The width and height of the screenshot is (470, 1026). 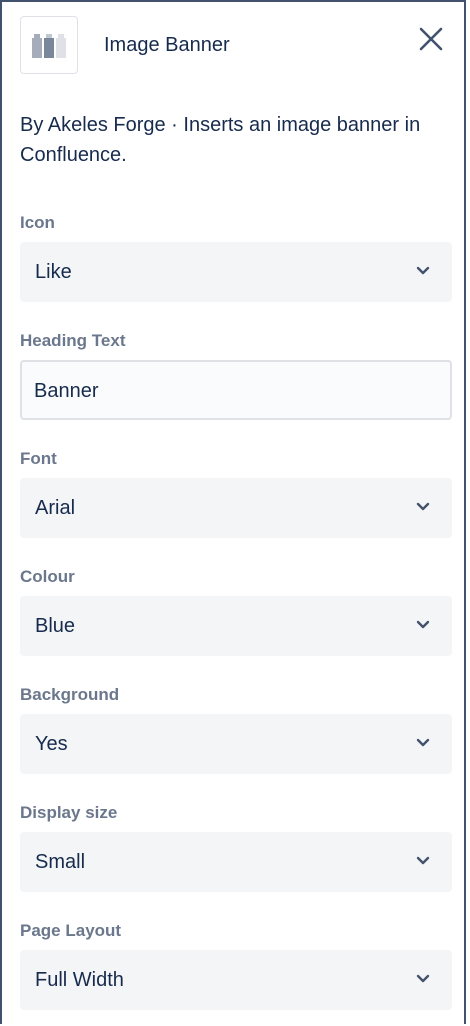 What do you see at coordinates (236, 862) in the screenshot?
I see `display-size-select: Small` at bounding box center [236, 862].